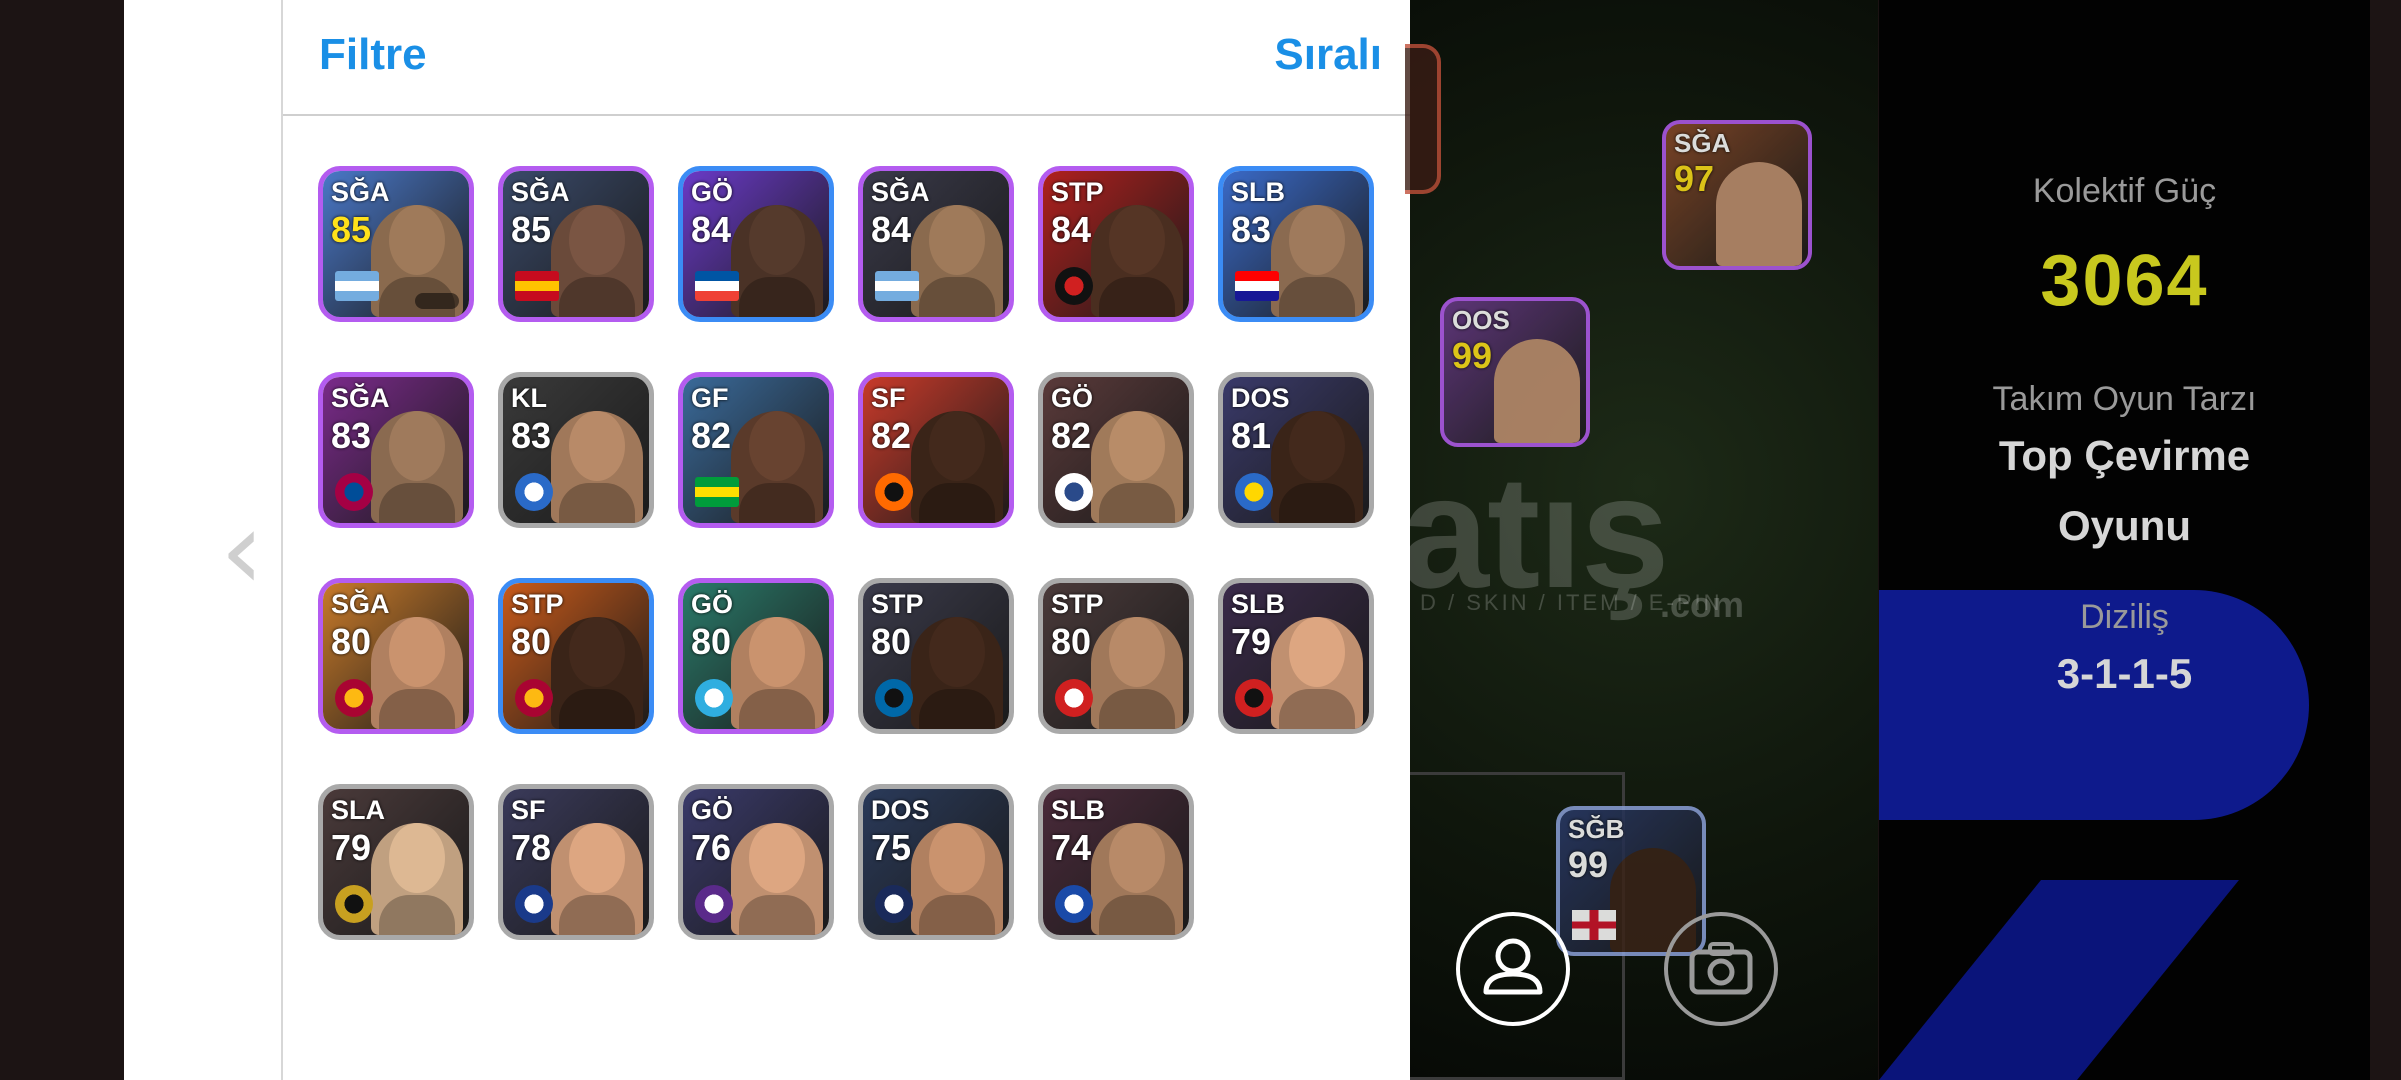  Describe the element at coordinates (1472, 355) in the screenshot. I see `player-rating: 99` at that location.